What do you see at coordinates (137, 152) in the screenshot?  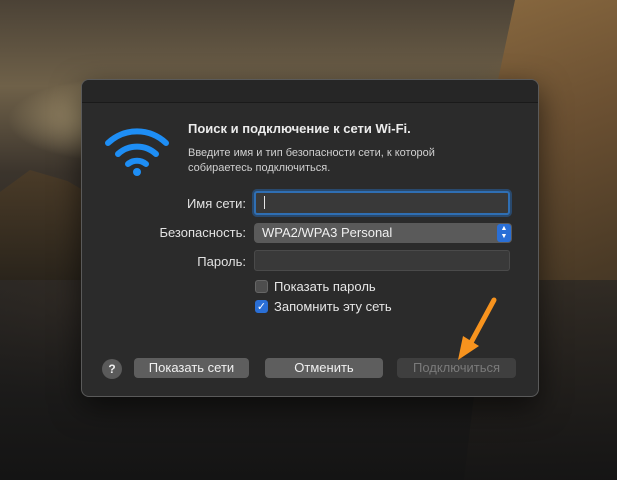 I see `wifi-icon` at bounding box center [137, 152].